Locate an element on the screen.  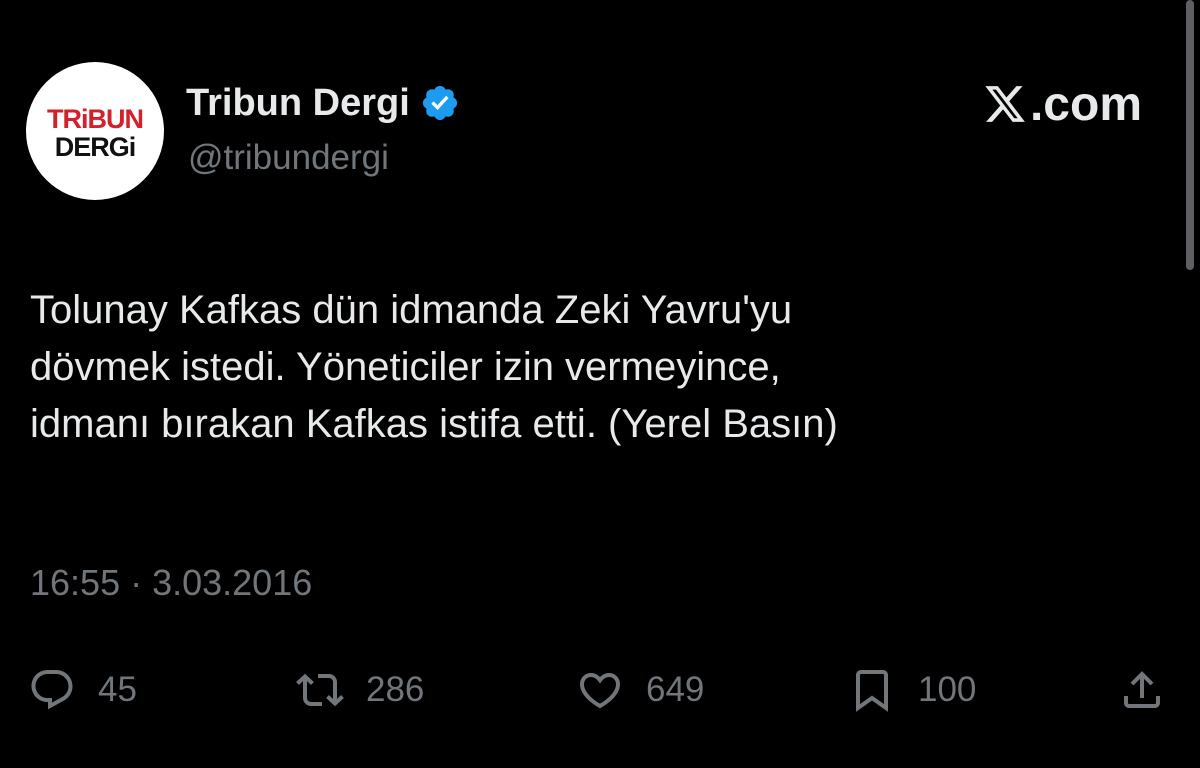
like-button: 649 is located at coordinates (640, 690).